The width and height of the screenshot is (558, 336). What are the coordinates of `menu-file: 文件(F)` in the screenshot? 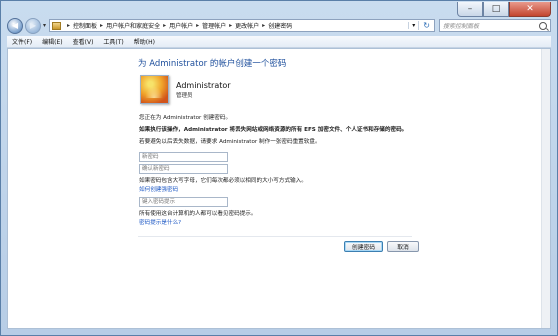 It's located at (22, 41).